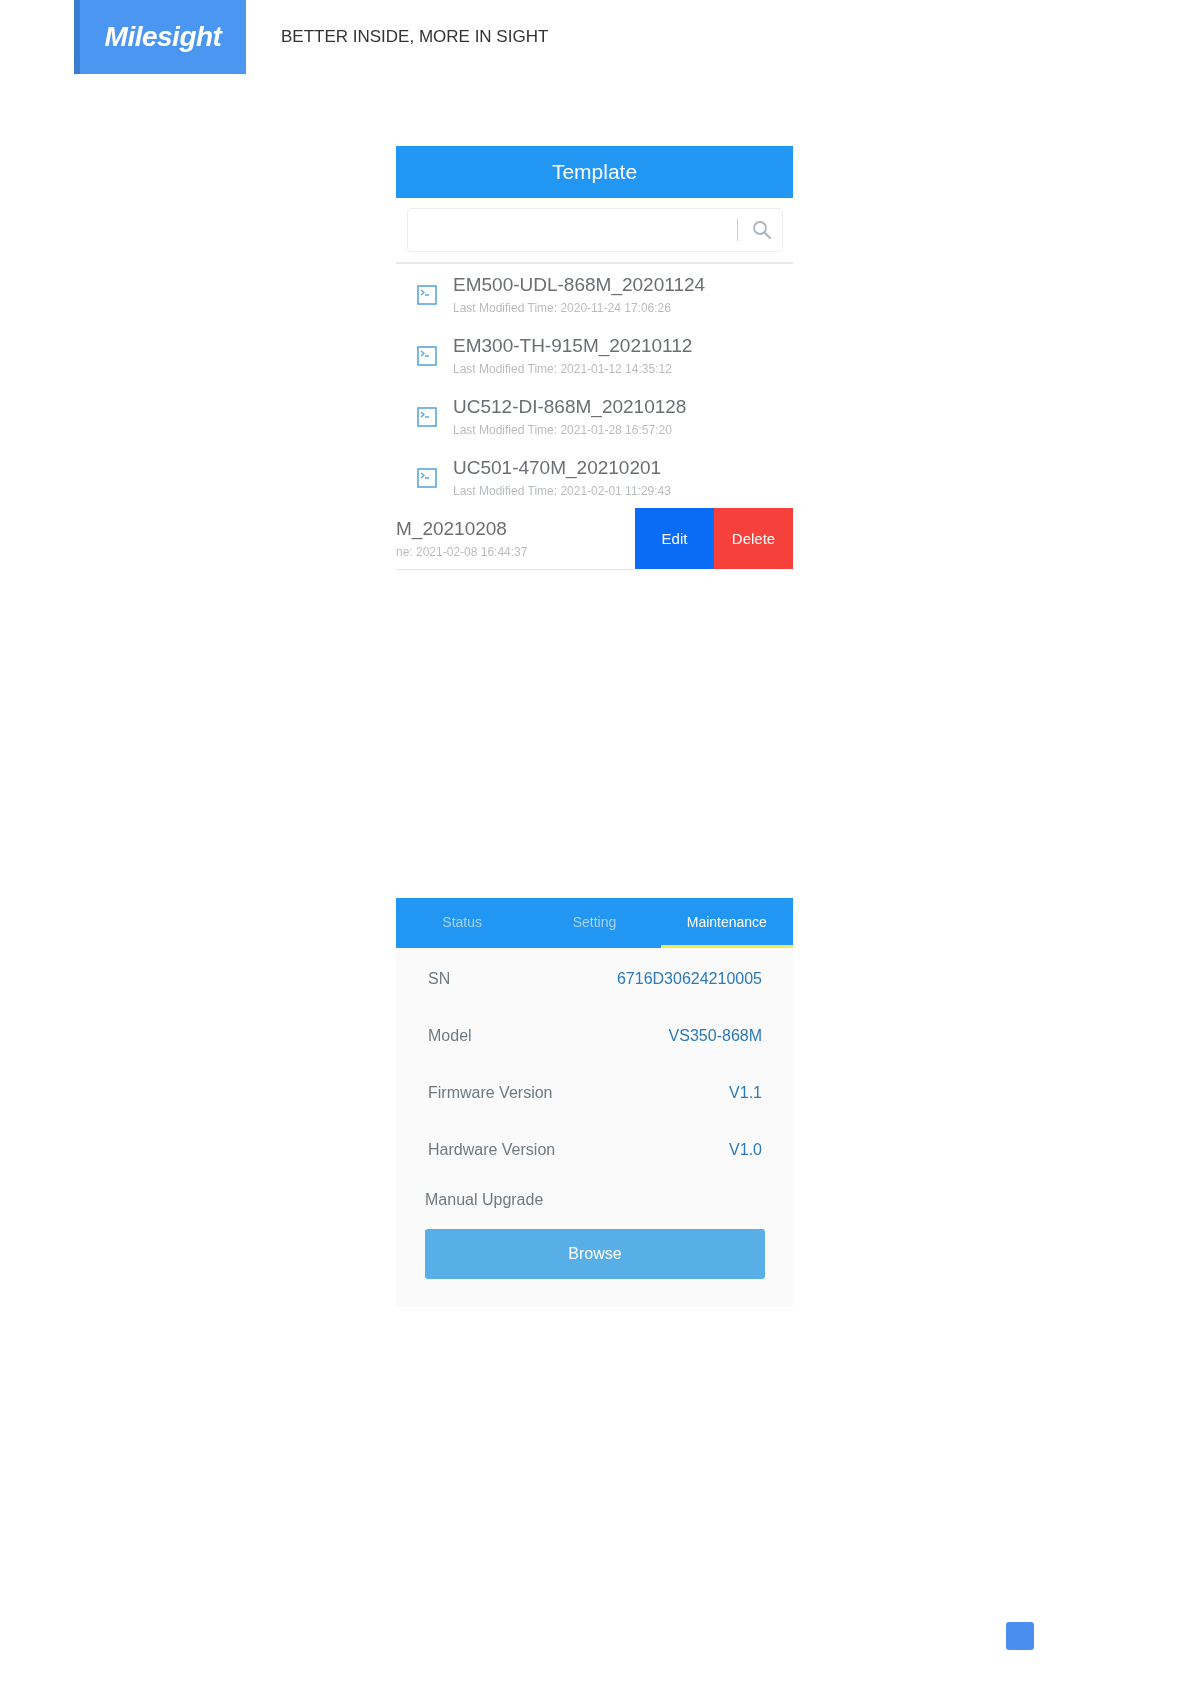 The height and width of the screenshot is (1685, 1192). I want to click on modified-time: Last Modified Time: 2021-02-01 11:29:43, so click(562, 490).